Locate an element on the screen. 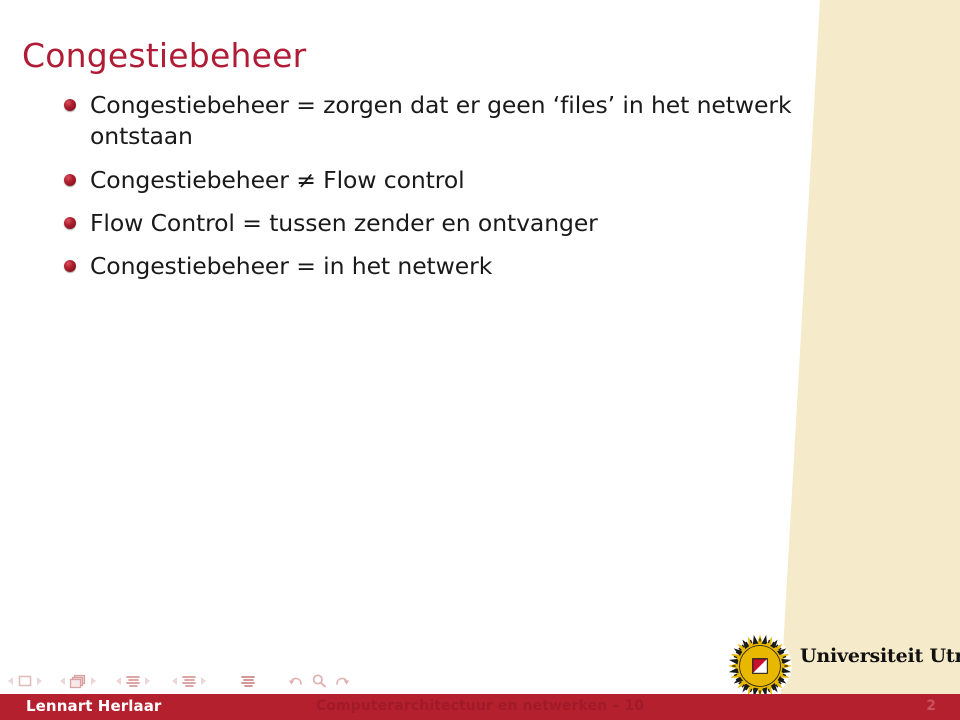  forward-arrow-icon is located at coordinates (341, 681).